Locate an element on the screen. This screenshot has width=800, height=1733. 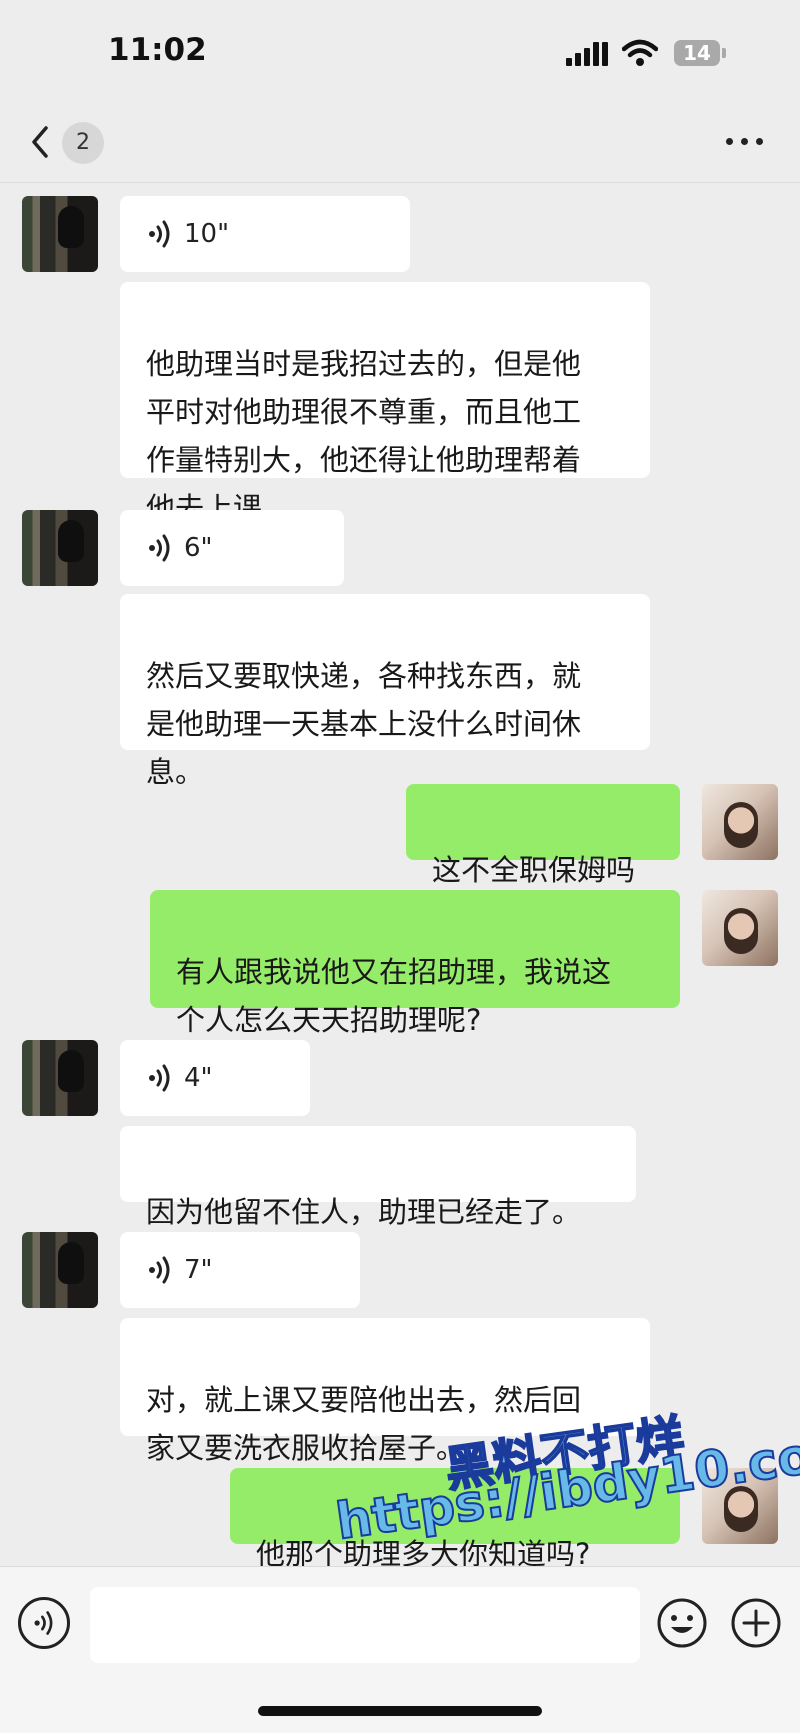
emoji-icon is located at coordinates (682, 1623).